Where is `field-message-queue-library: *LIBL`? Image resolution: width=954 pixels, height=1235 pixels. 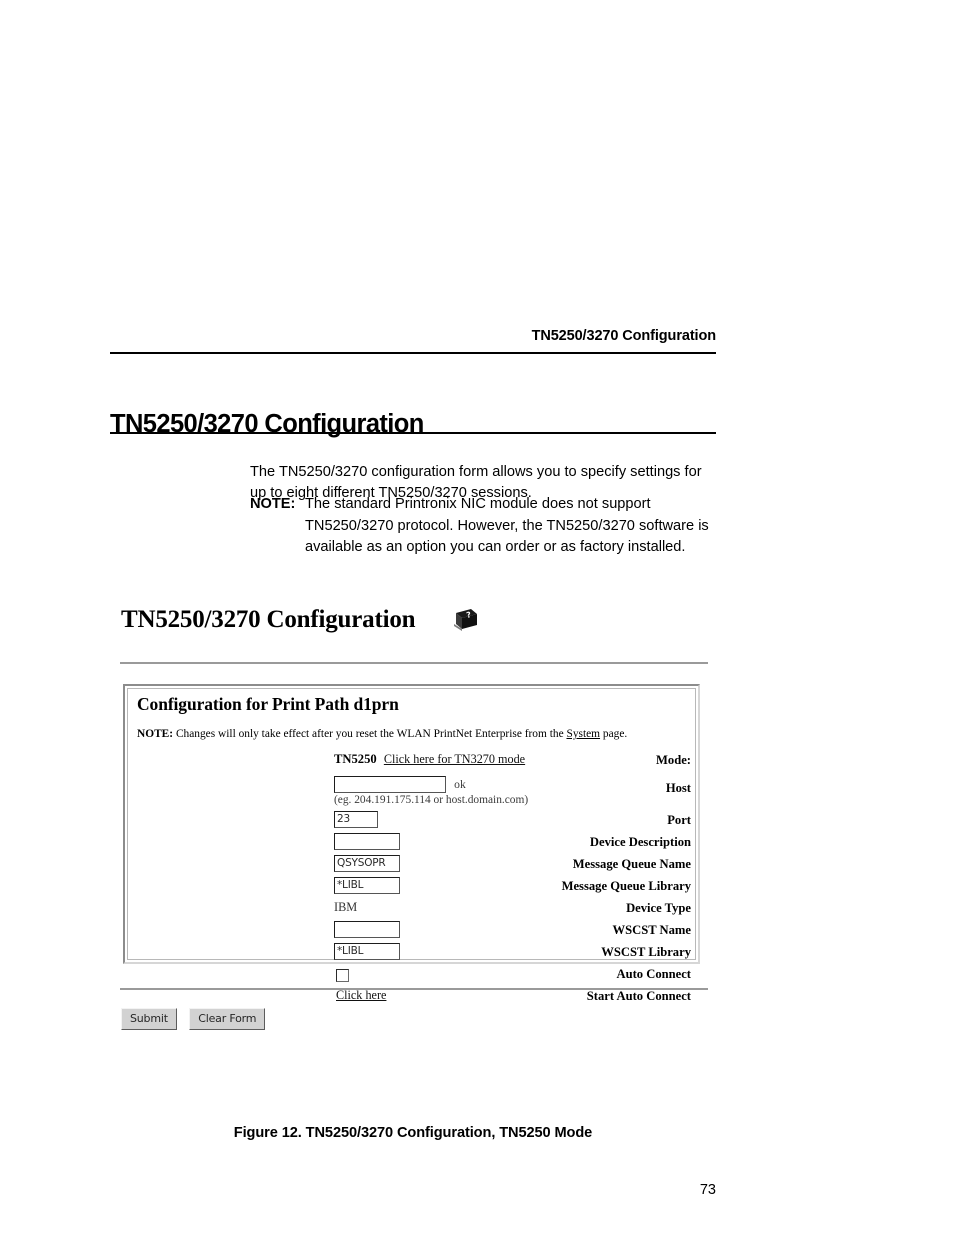 field-message-queue-library: *LIBL is located at coordinates (367, 885).